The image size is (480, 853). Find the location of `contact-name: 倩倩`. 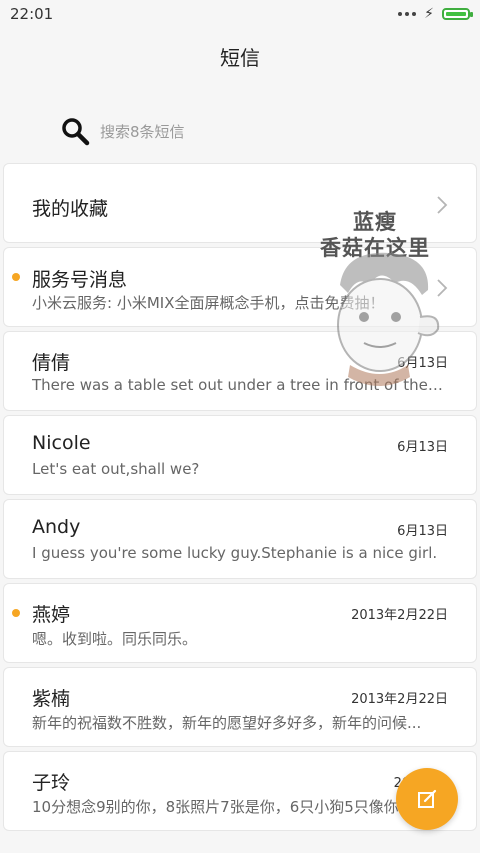

contact-name: 倩倩 is located at coordinates (51, 363).